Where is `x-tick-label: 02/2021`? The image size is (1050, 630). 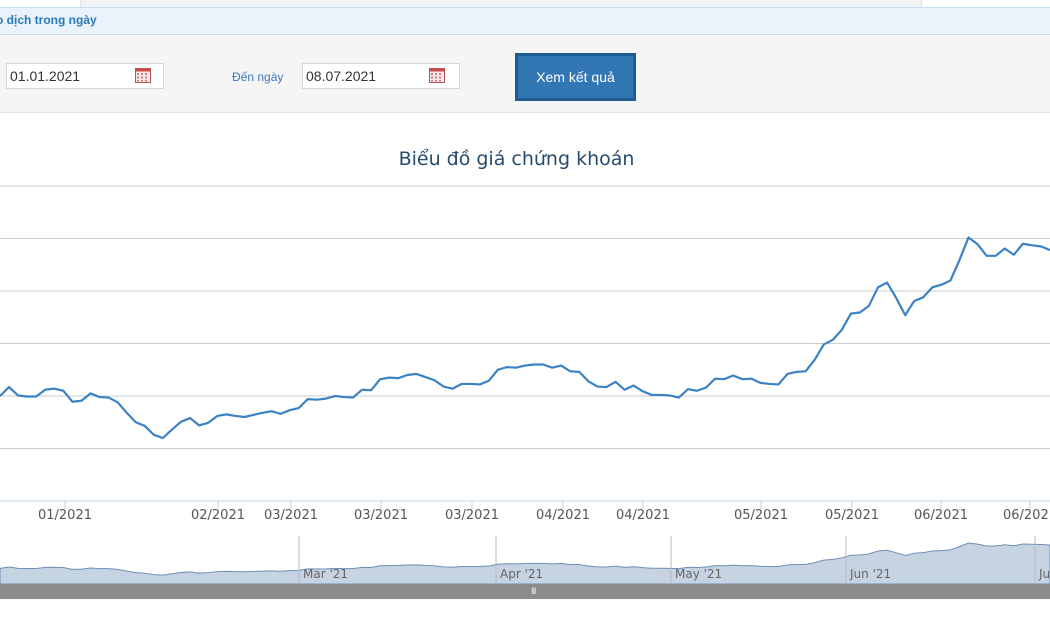
x-tick-label: 02/2021 is located at coordinates (218, 515).